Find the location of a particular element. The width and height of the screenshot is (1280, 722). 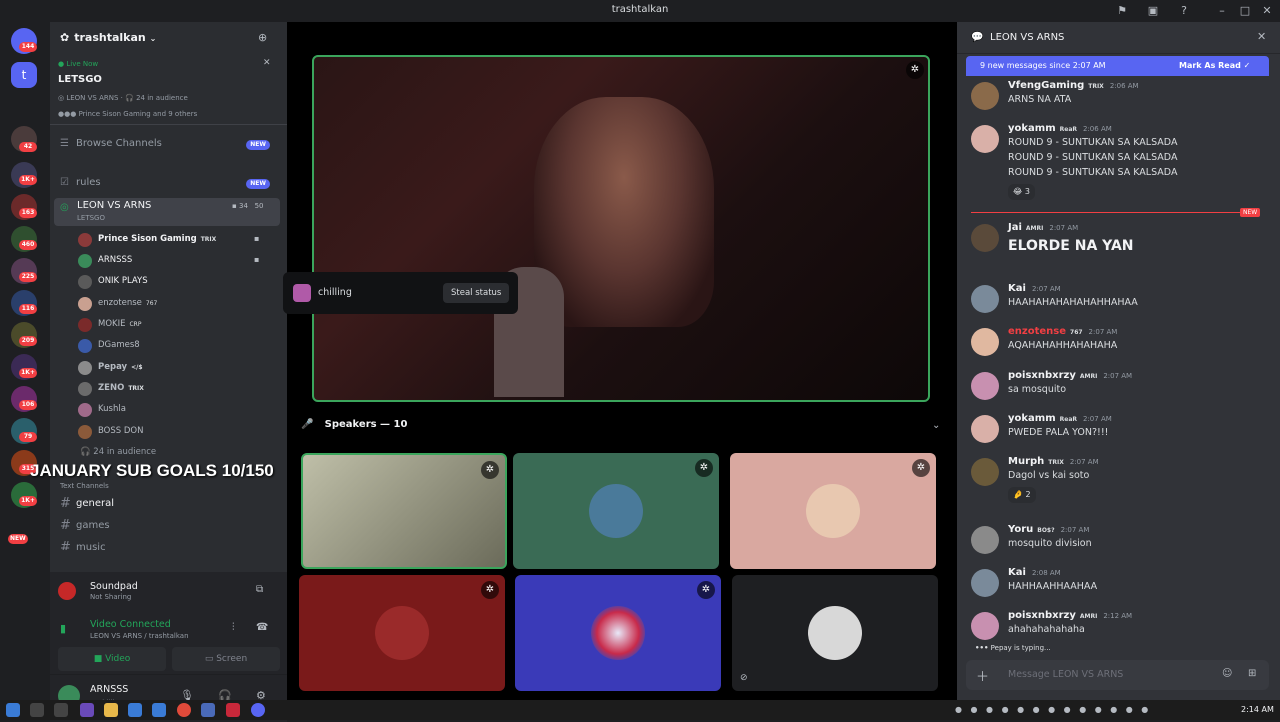

share-icon: ⧉ is located at coordinates (259, 589).